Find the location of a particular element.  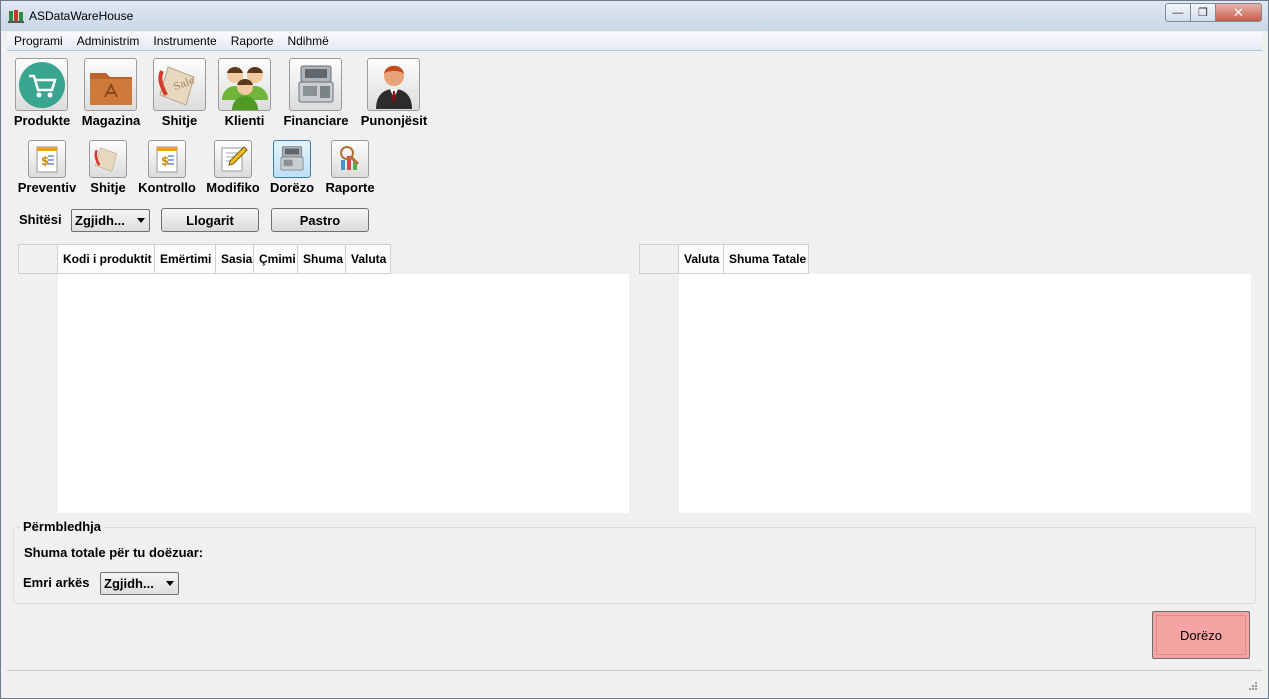

column-header-valuta-totals: Valuta is located at coordinates (701, 259).